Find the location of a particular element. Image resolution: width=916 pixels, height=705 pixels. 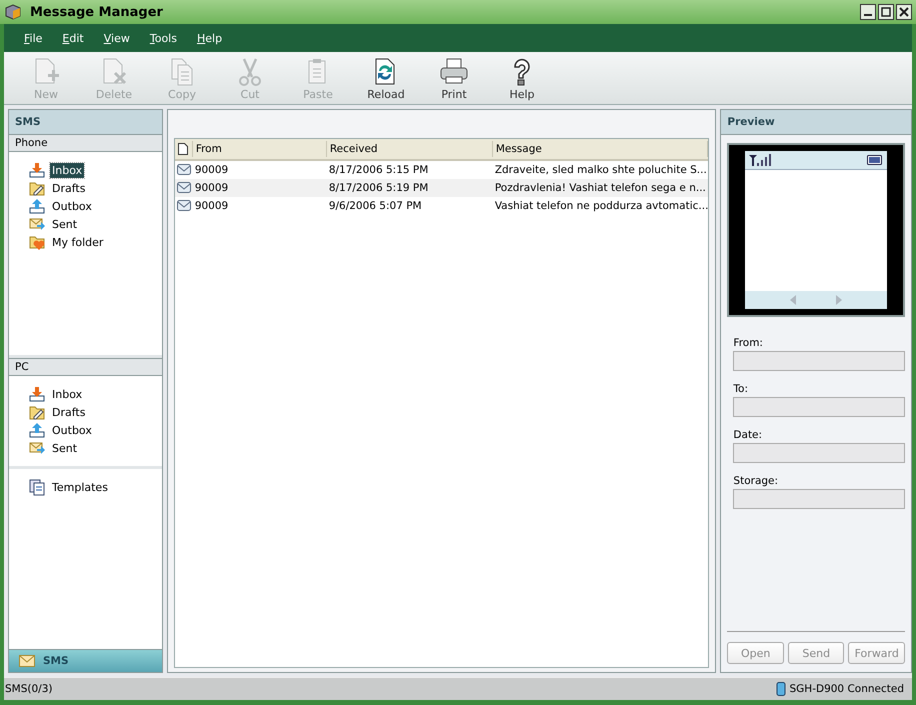

table-cell-text: 9/6/2006 5:07 PM is located at coordinates (375, 206).